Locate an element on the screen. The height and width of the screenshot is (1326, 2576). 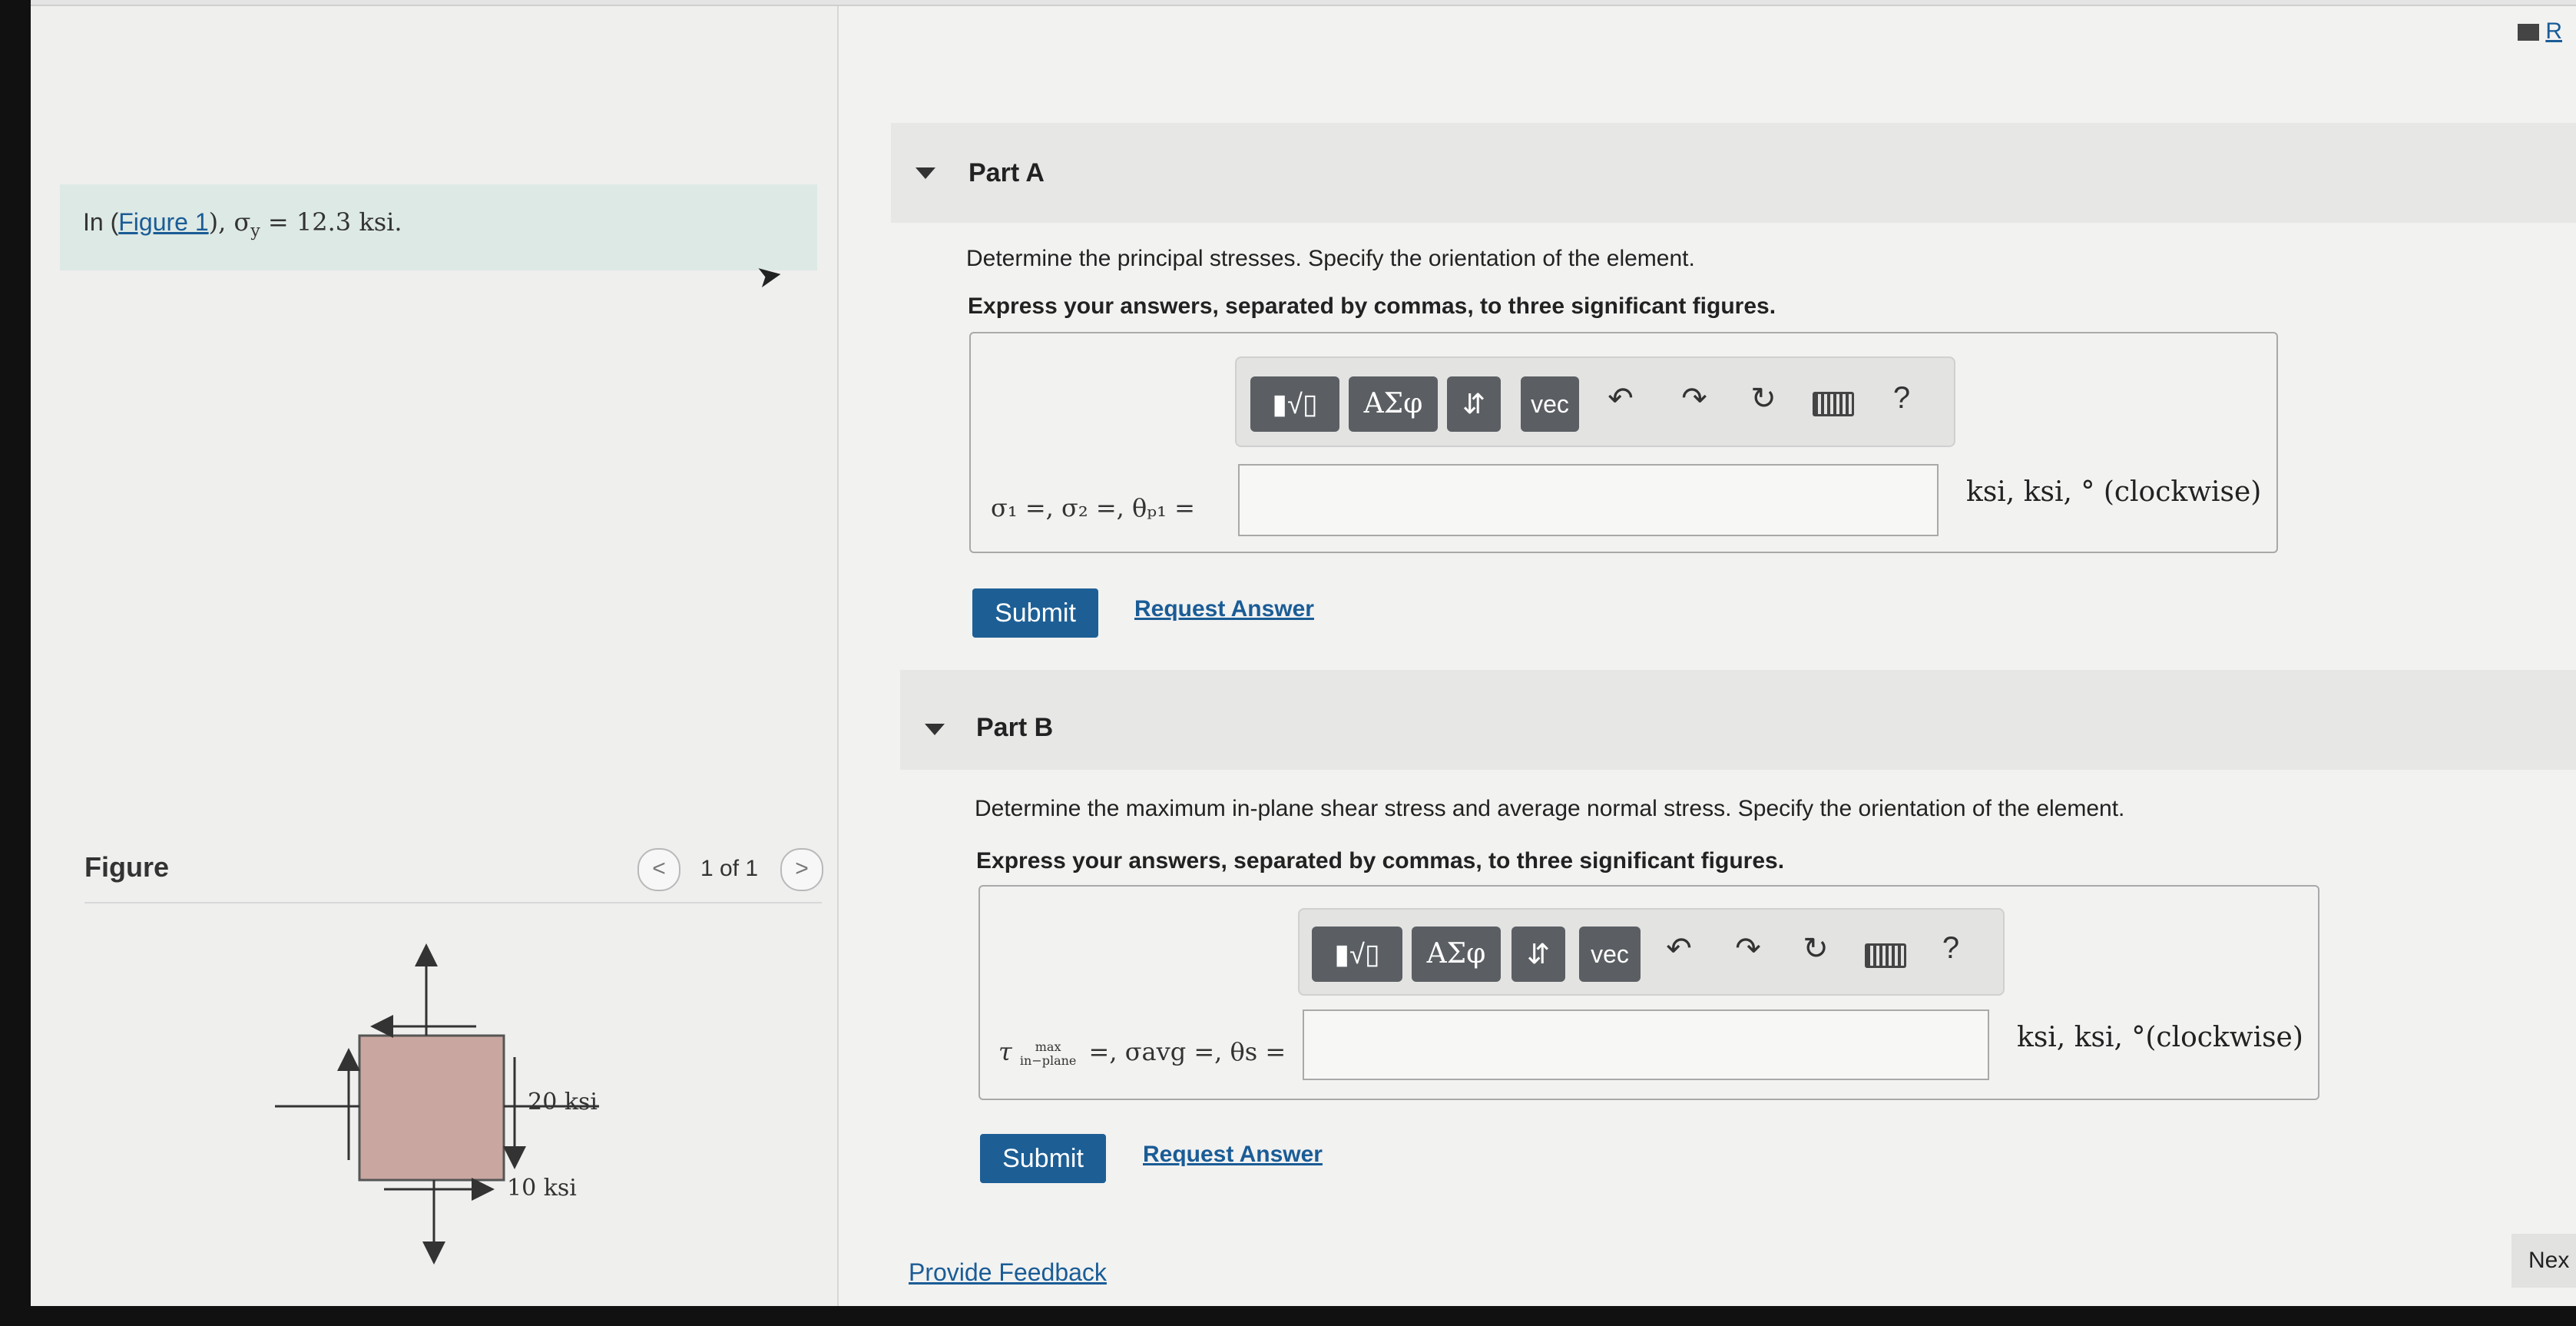
stress-element-figure: 20 ksi 10 ksi is located at coordinates (437, 1104).